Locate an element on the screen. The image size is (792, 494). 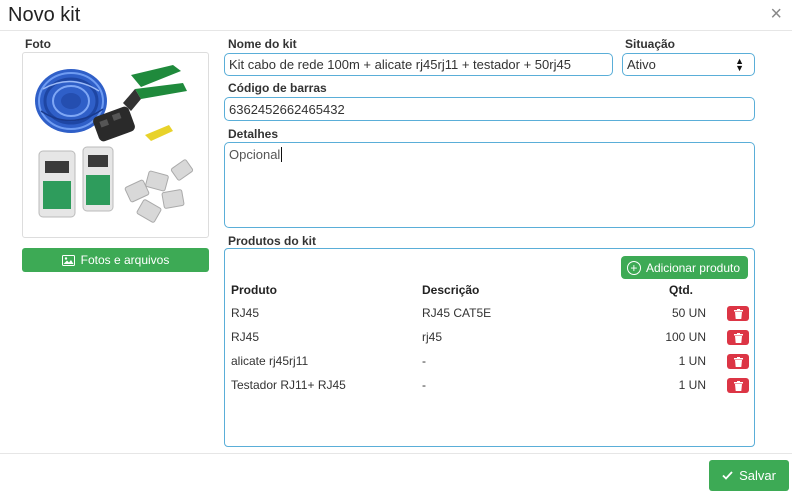
tester-illustration is located at coordinates (76, 182).